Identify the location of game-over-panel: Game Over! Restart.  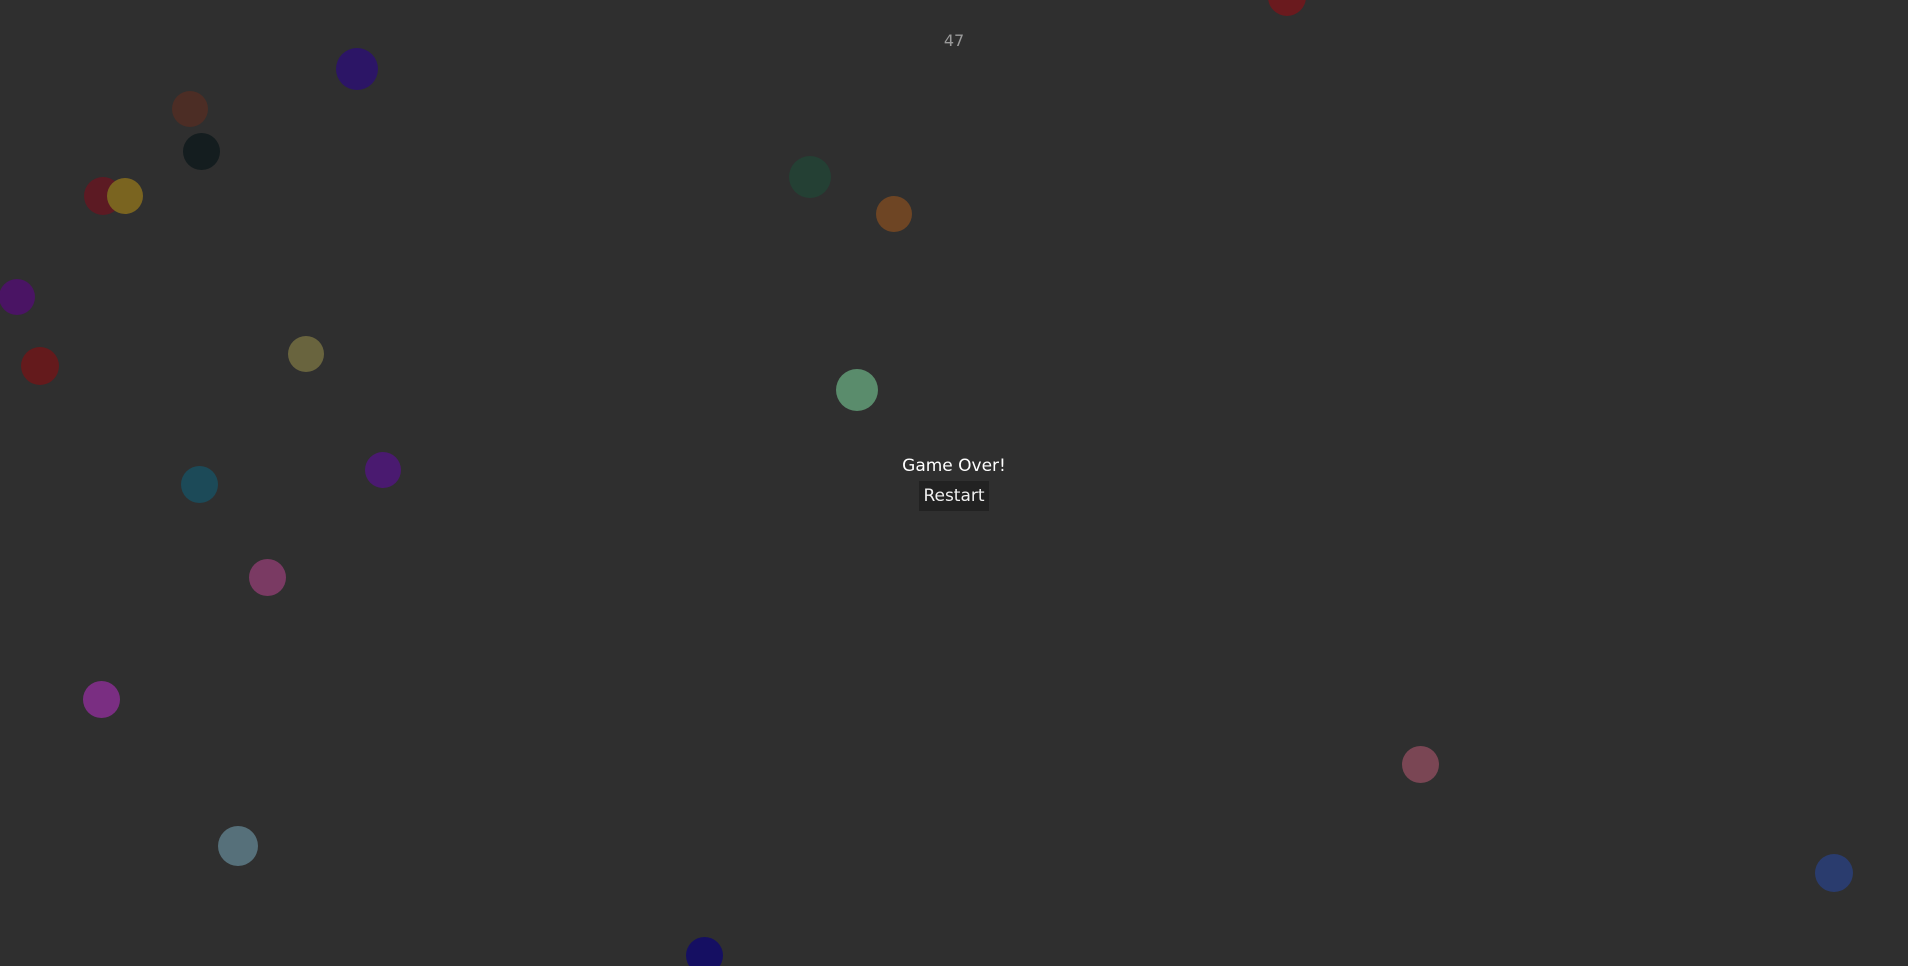
(954, 482).